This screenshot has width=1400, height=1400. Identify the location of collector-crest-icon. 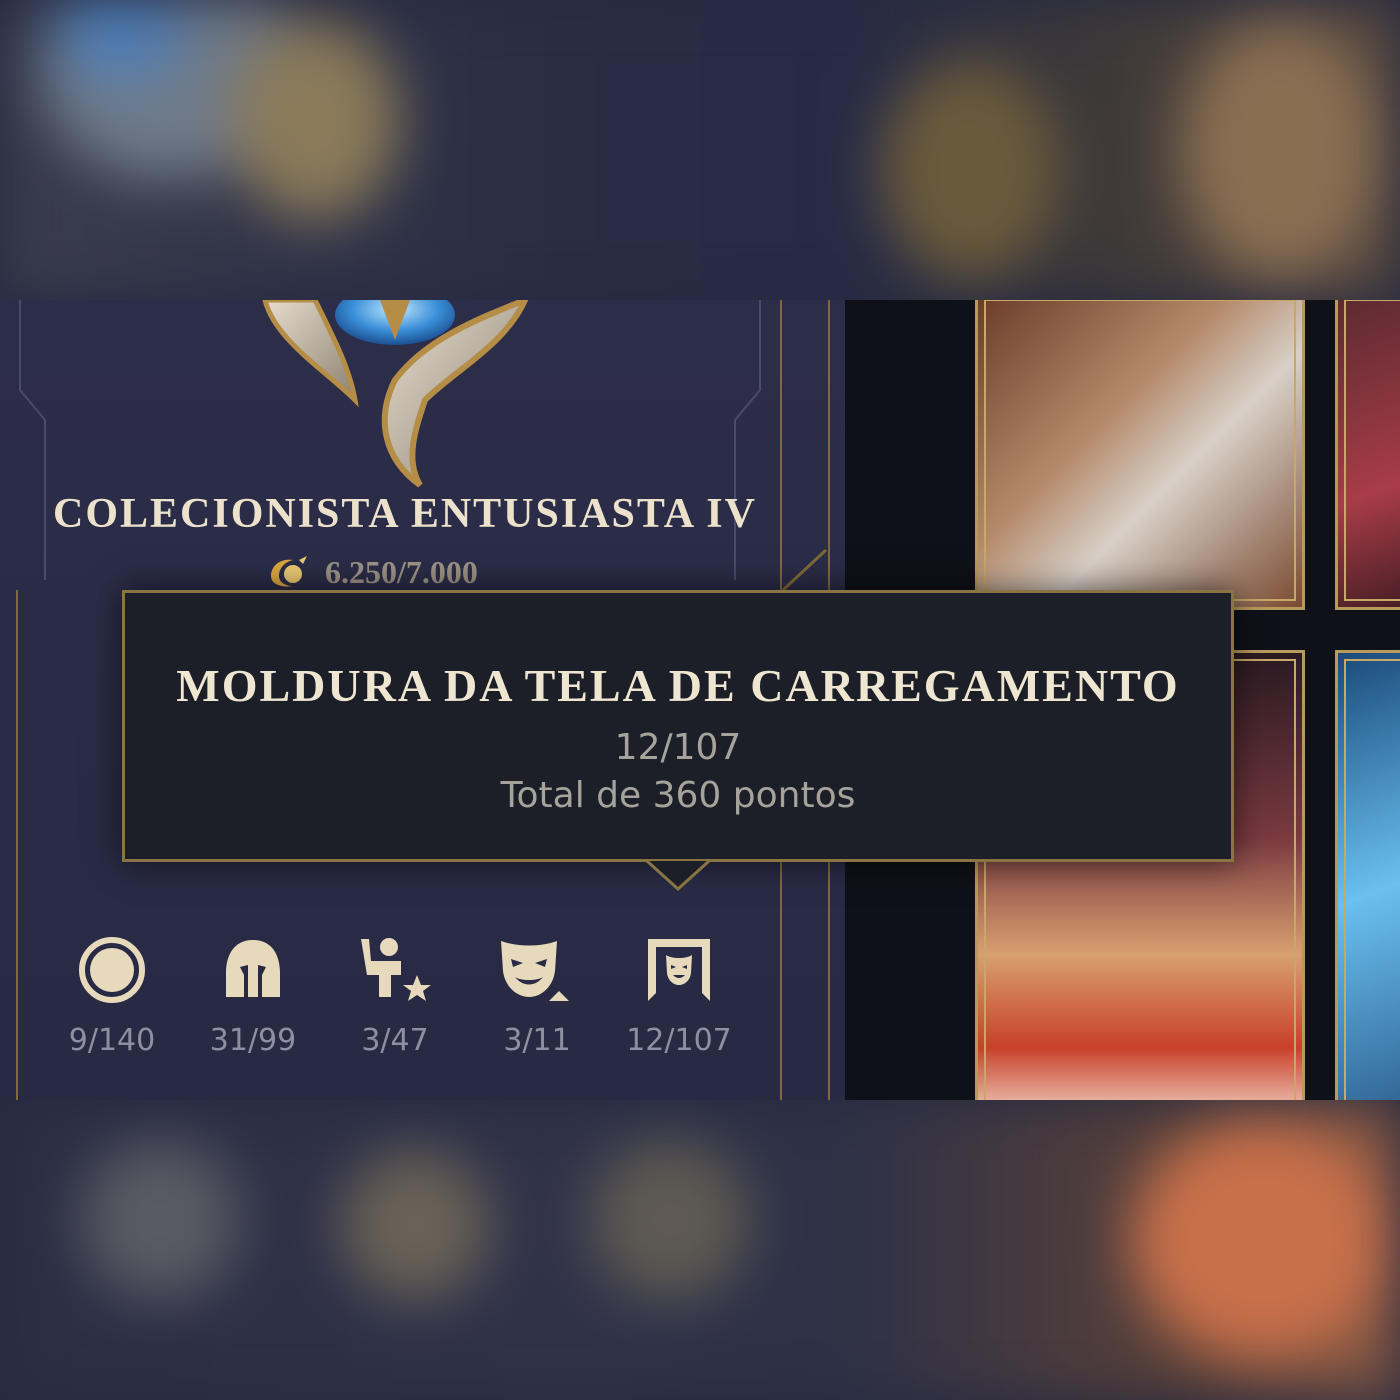
(395, 394).